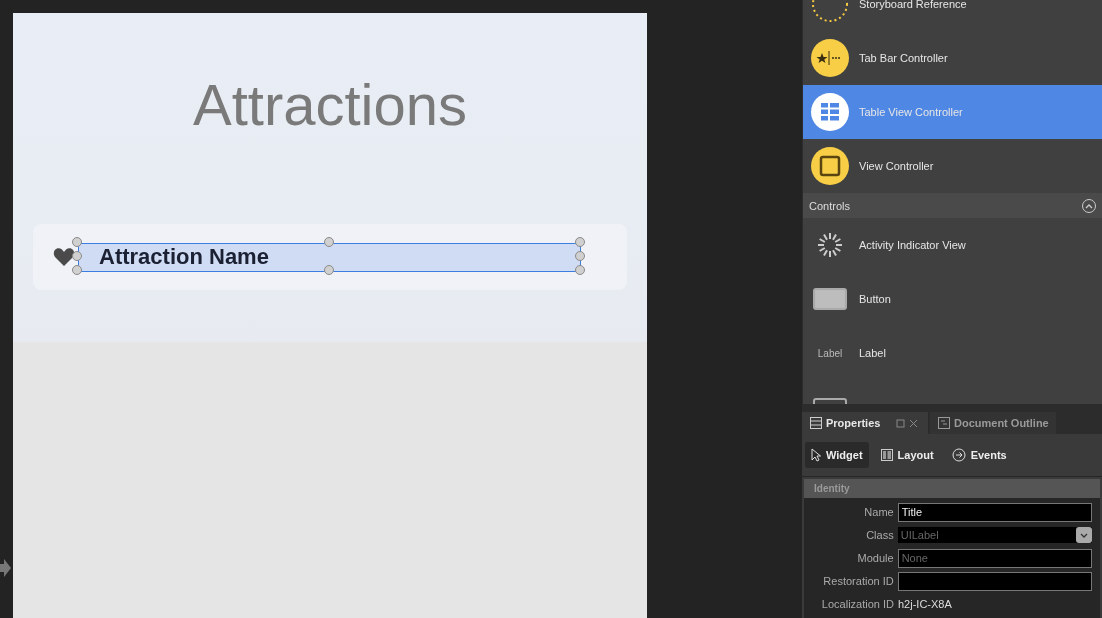  Describe the element at coordinates (858, 581) in the screenshot. I see `field-label: Restoration ID` at that location.